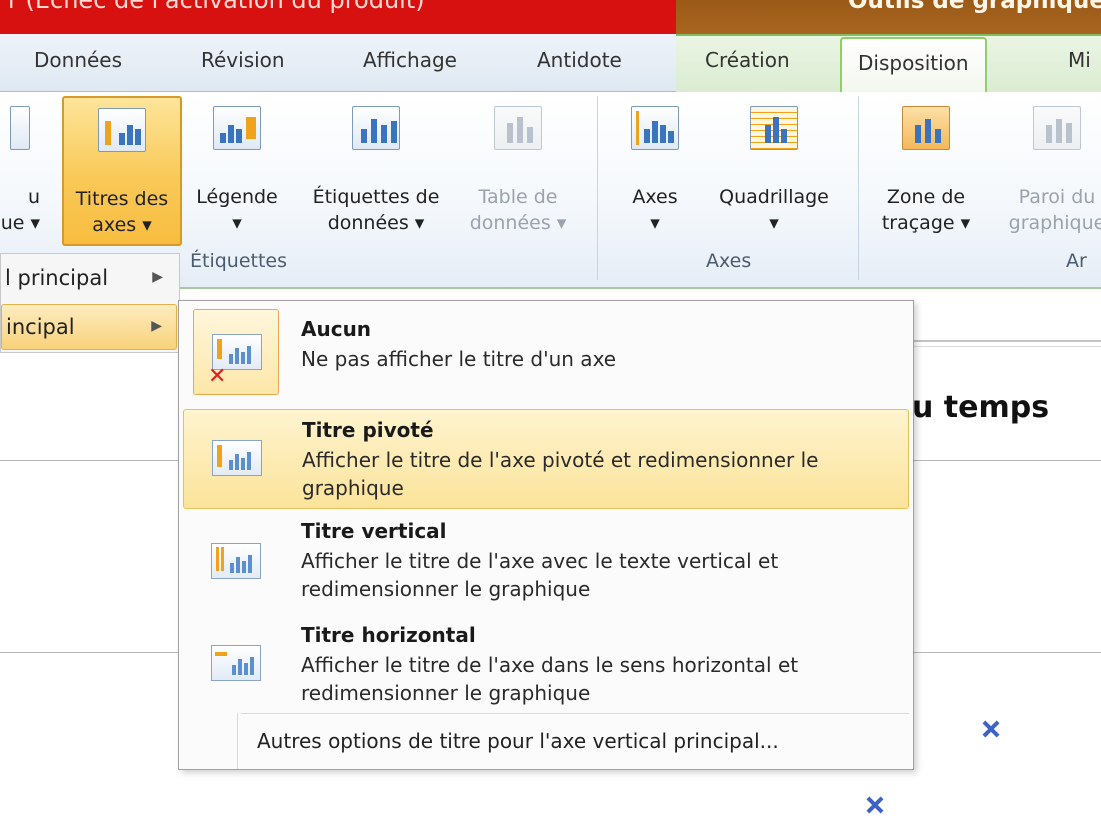 The height and width of the screenshot is (838, 1101). Describe the element at coordinates (575, 713) in the screenshot. I see `menu-separator` at that location.